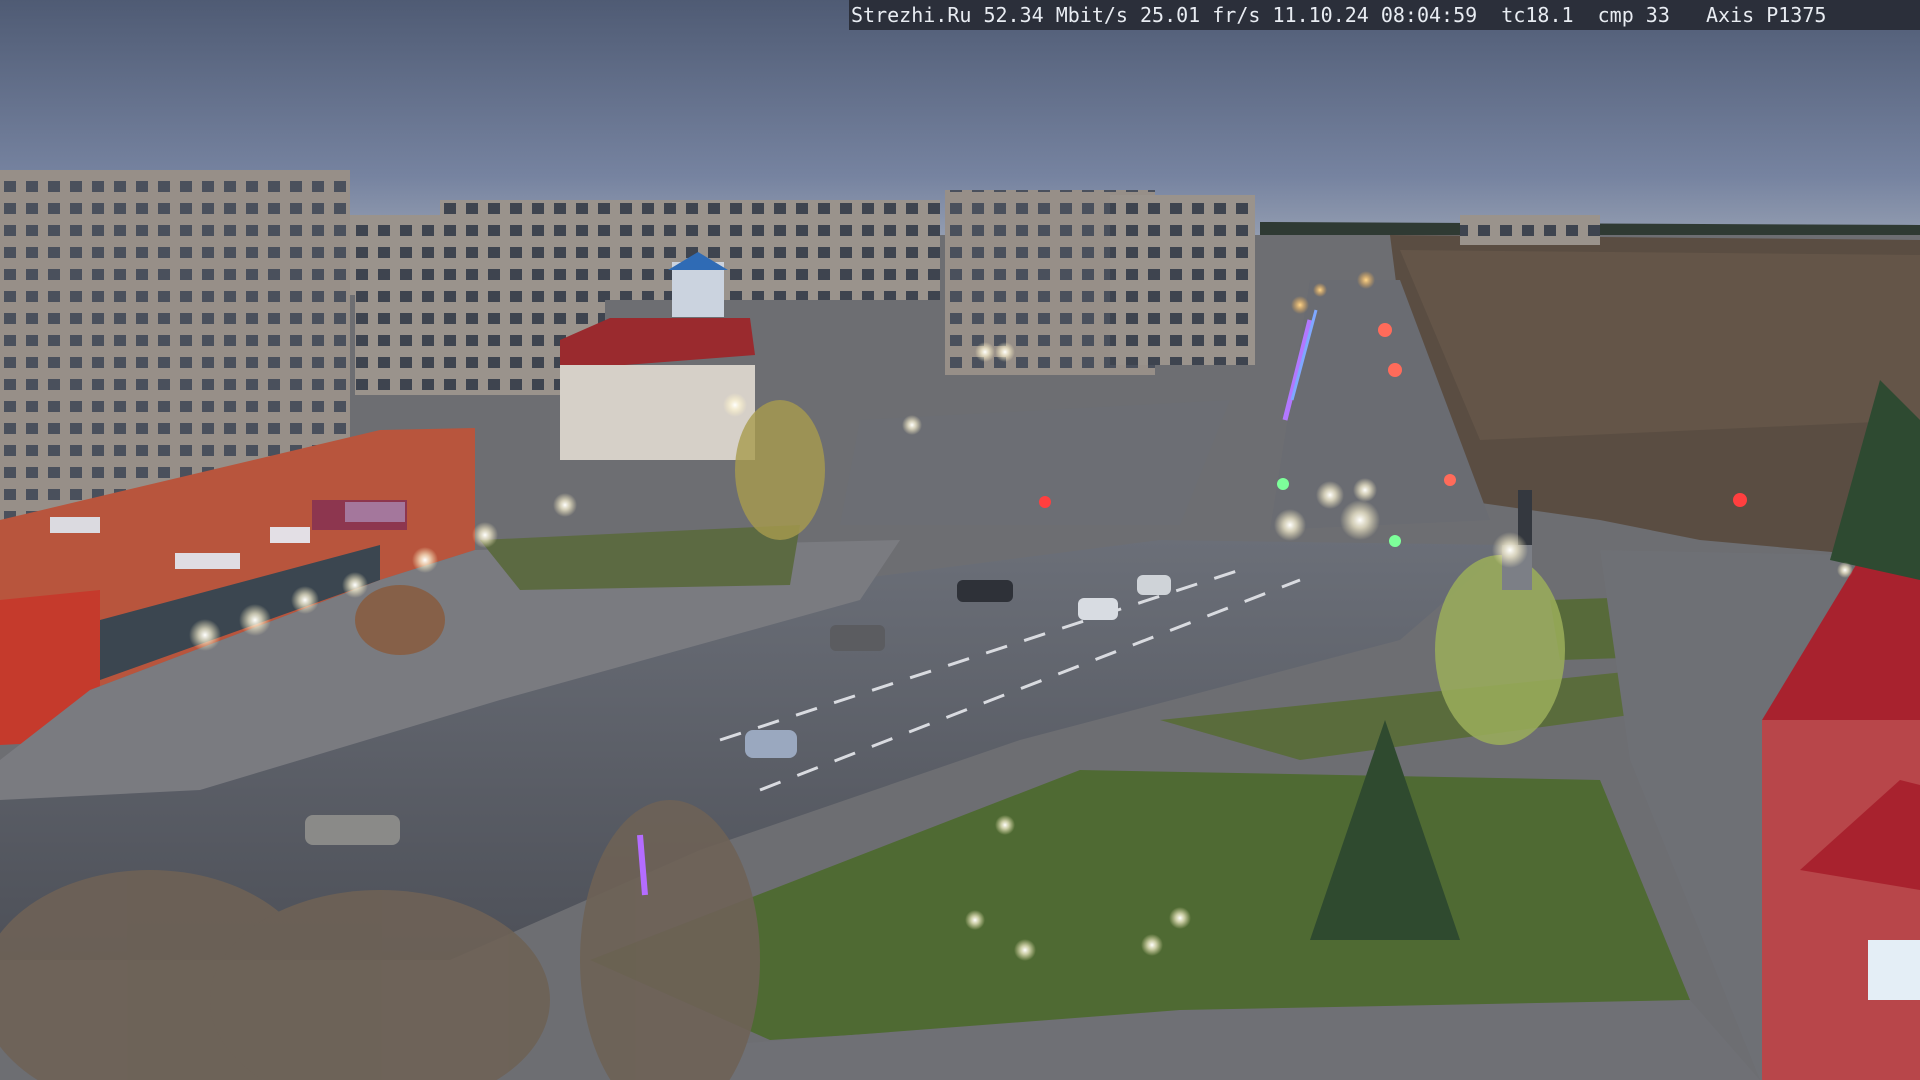  What do you see at coordinates (698, 289) in the screenshot?
I see `blue-dome-house` at bounding box center [698, 289].